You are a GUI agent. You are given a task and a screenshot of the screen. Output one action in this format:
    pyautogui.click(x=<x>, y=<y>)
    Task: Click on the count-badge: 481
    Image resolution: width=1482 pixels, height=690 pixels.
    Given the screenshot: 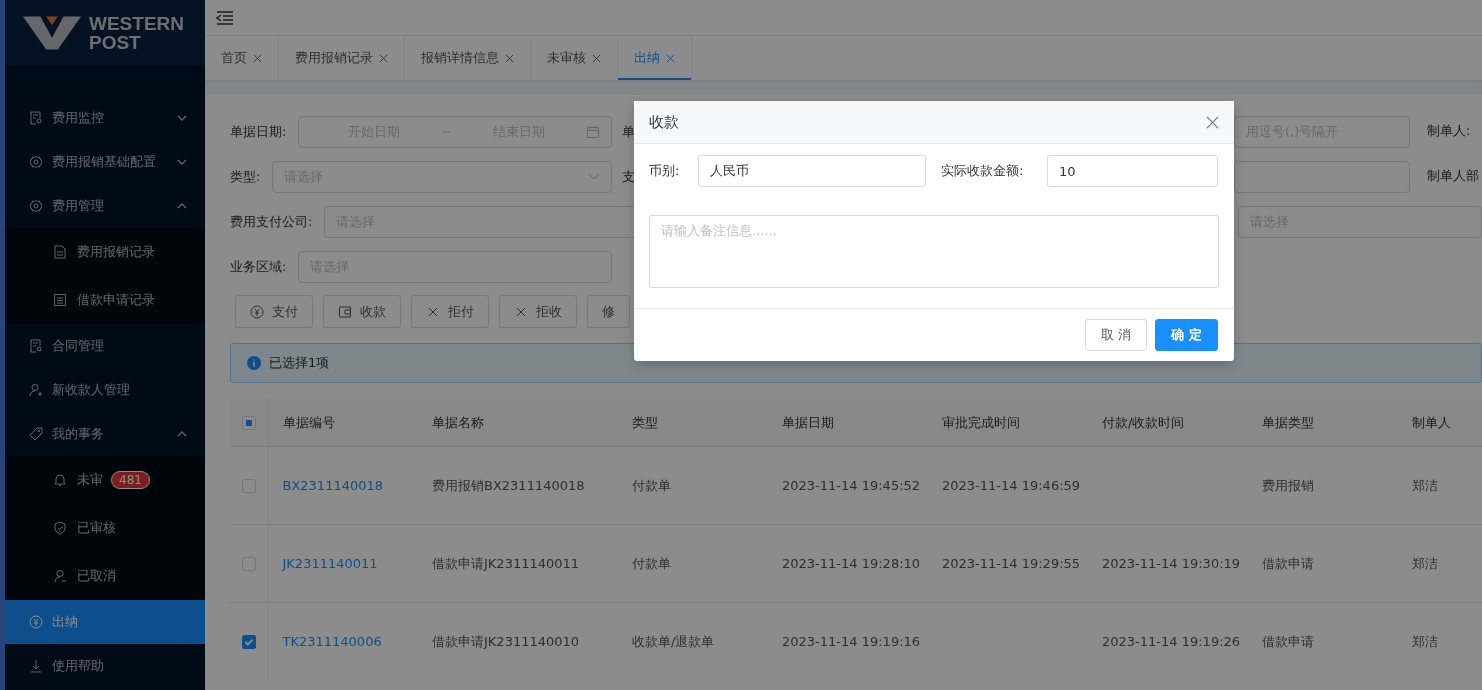 What is the action you would take?
    pyautogui.click(x=130, y=480)
    